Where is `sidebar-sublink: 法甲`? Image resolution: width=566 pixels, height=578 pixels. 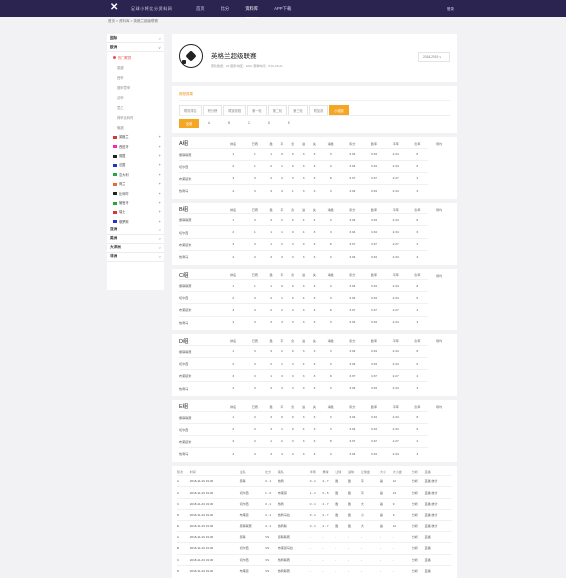 sidebar-sublink: 法甲 is located at coordinates (135, 97).